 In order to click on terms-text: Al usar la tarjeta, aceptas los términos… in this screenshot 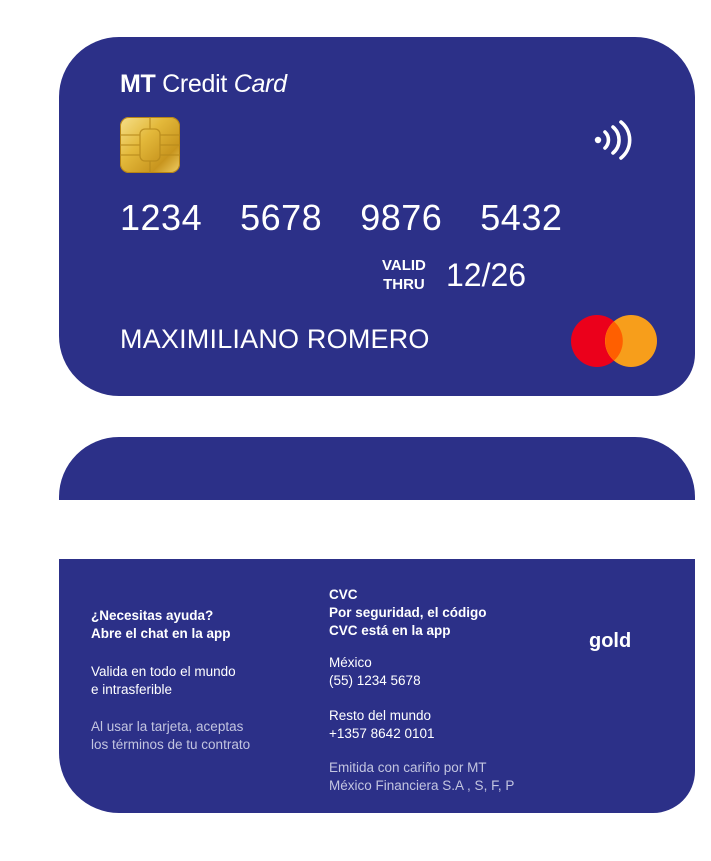, I will do `click(170, 736)`.